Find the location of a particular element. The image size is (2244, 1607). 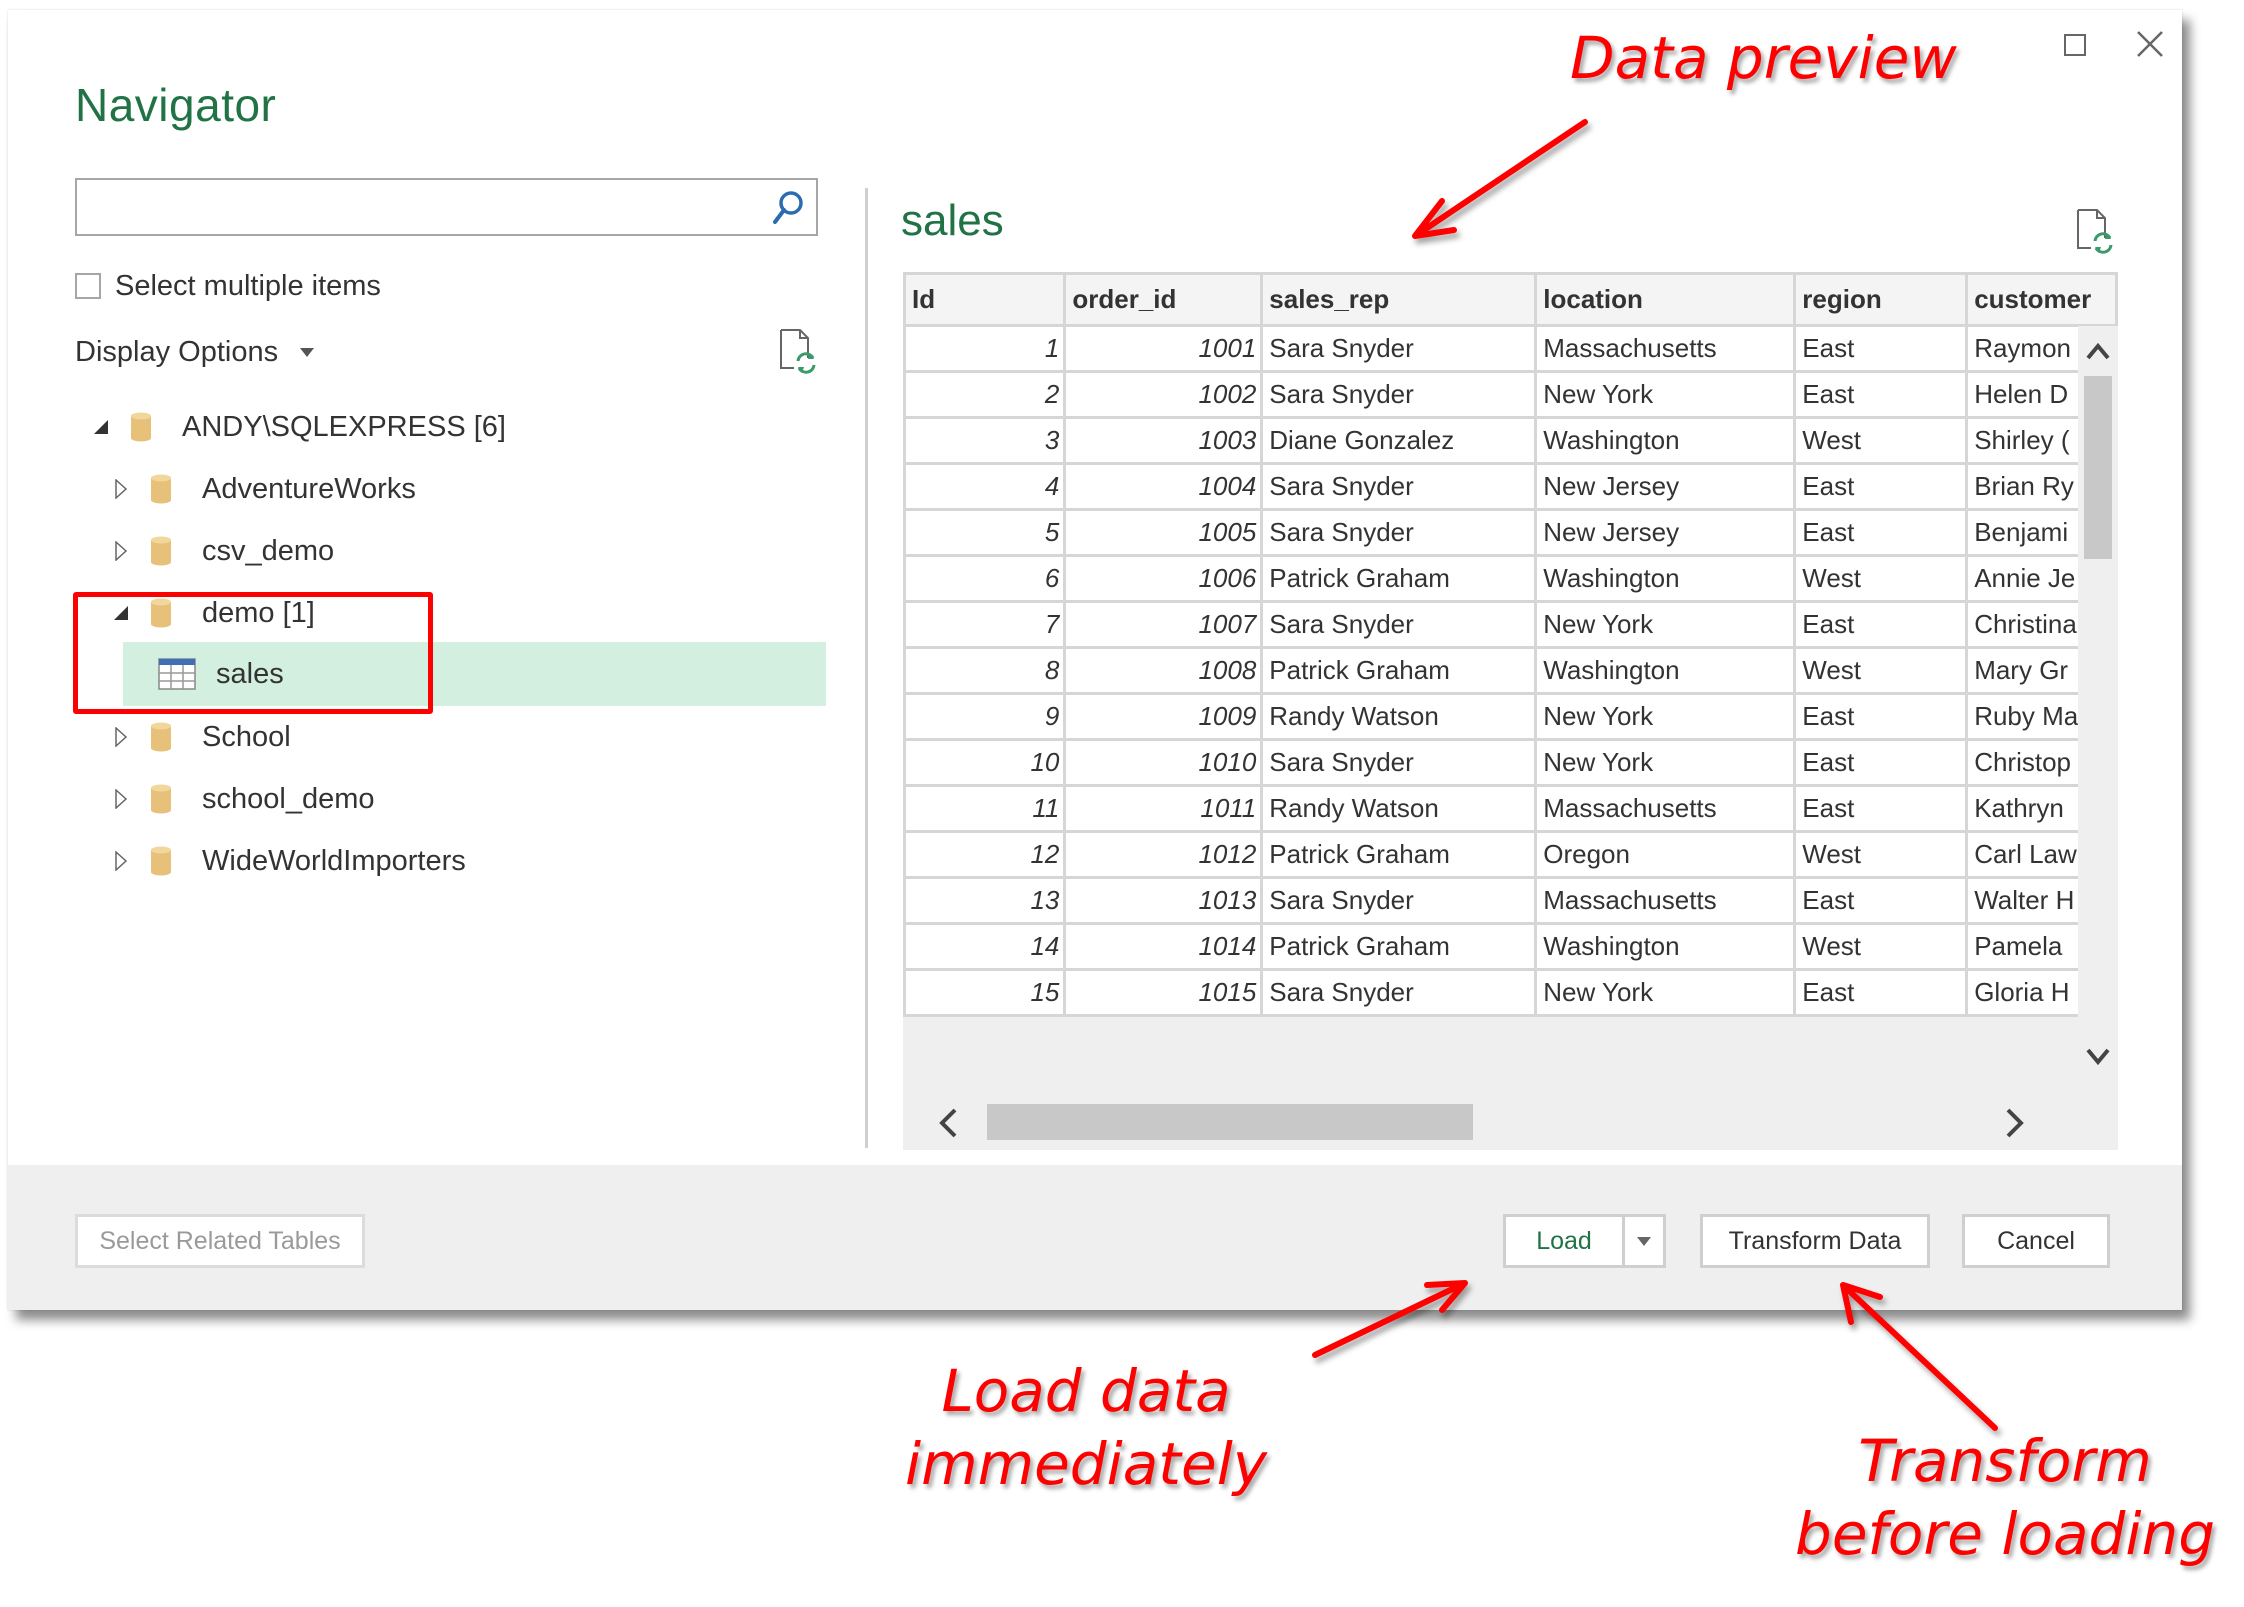

load-options-dropdown is located at coordinates (1644, 1241).